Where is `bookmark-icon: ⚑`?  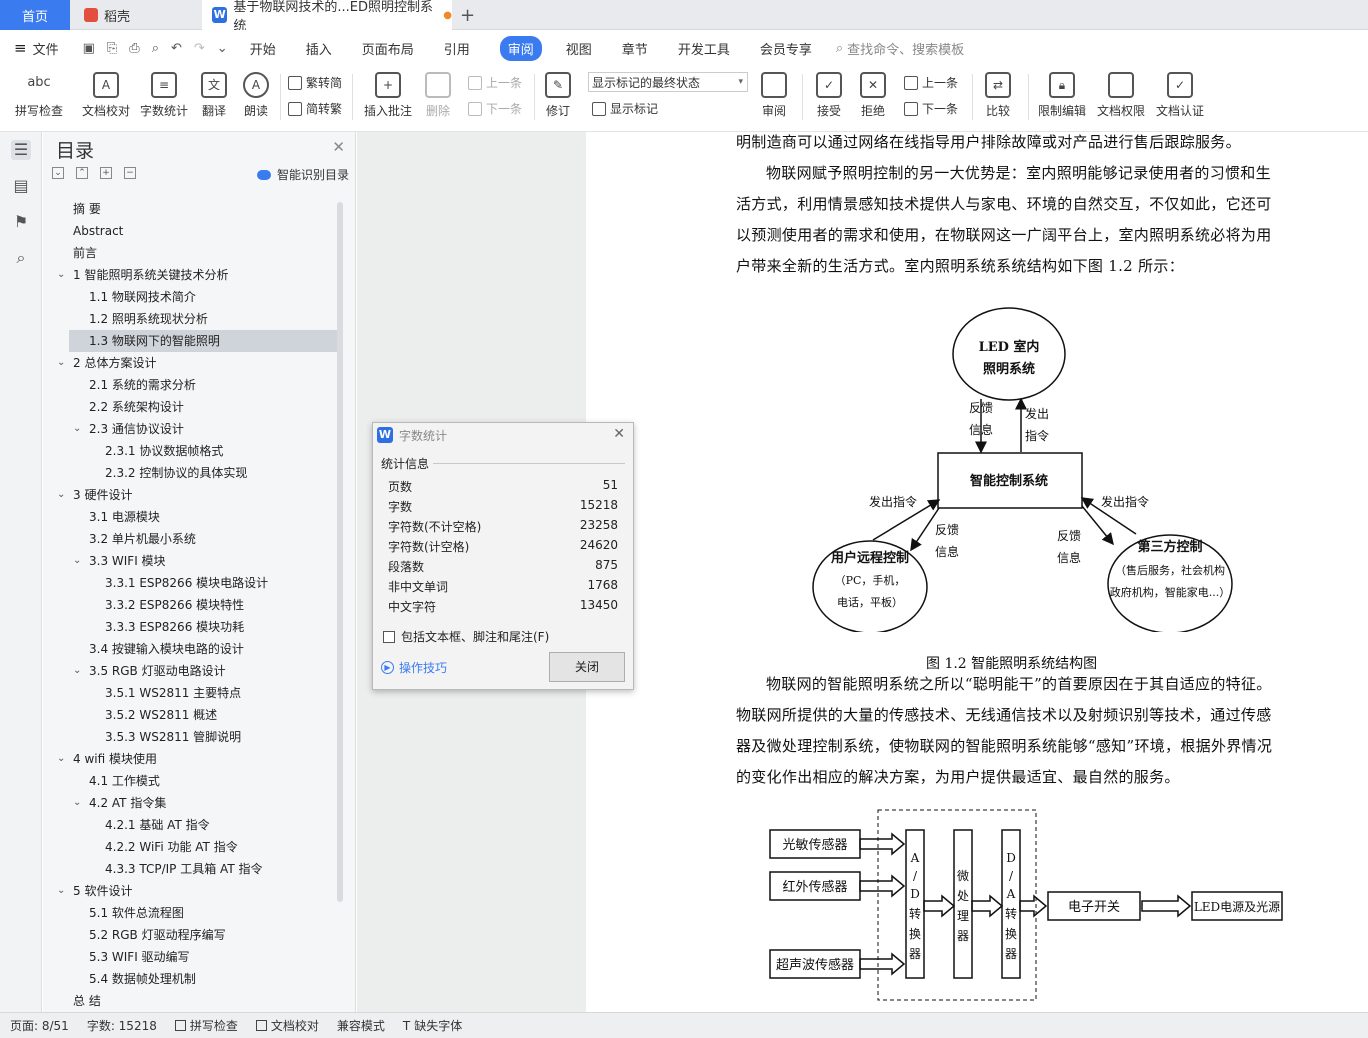 bookmark-icon: ⚑ is located at coordinates (21, 222).